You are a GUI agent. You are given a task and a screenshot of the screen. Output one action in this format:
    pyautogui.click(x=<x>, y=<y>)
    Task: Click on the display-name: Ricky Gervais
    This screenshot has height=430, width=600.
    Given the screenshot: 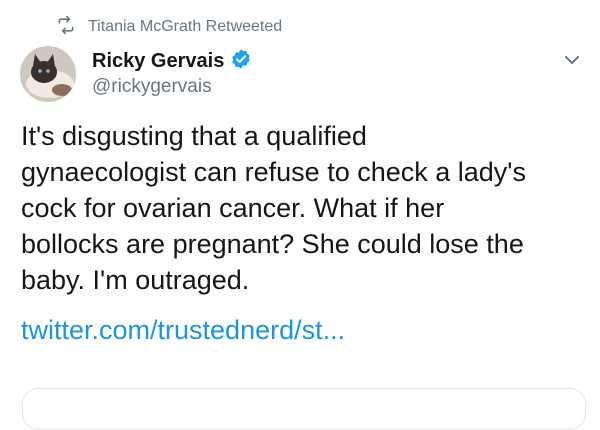 What is the action you would take?
    pyautogui.click(x=158, y=61)
    